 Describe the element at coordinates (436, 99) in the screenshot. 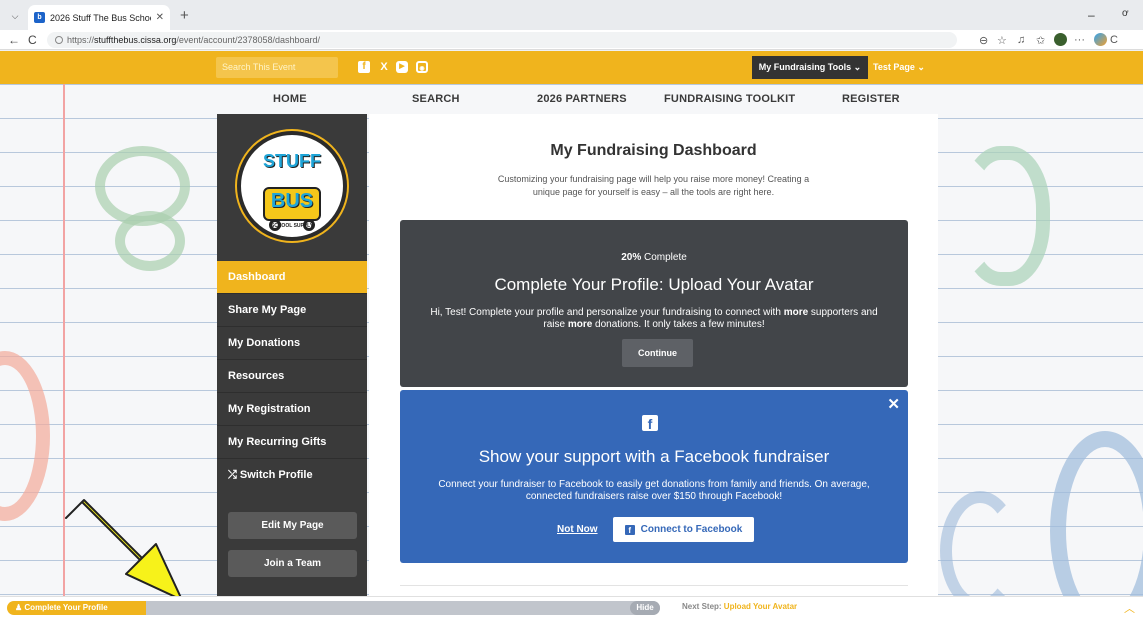

I see `nav-search: SEARCH` at that location.